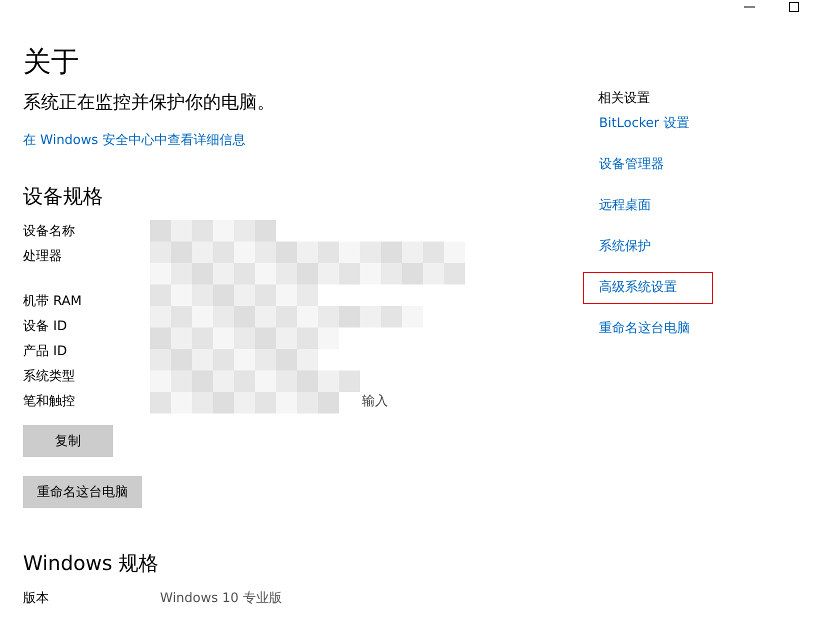 The height and width of the screenshot is (621, 819). Describe the element at coordinates (794, 7) in the screenshot. I see `maximize-icon` at that location.